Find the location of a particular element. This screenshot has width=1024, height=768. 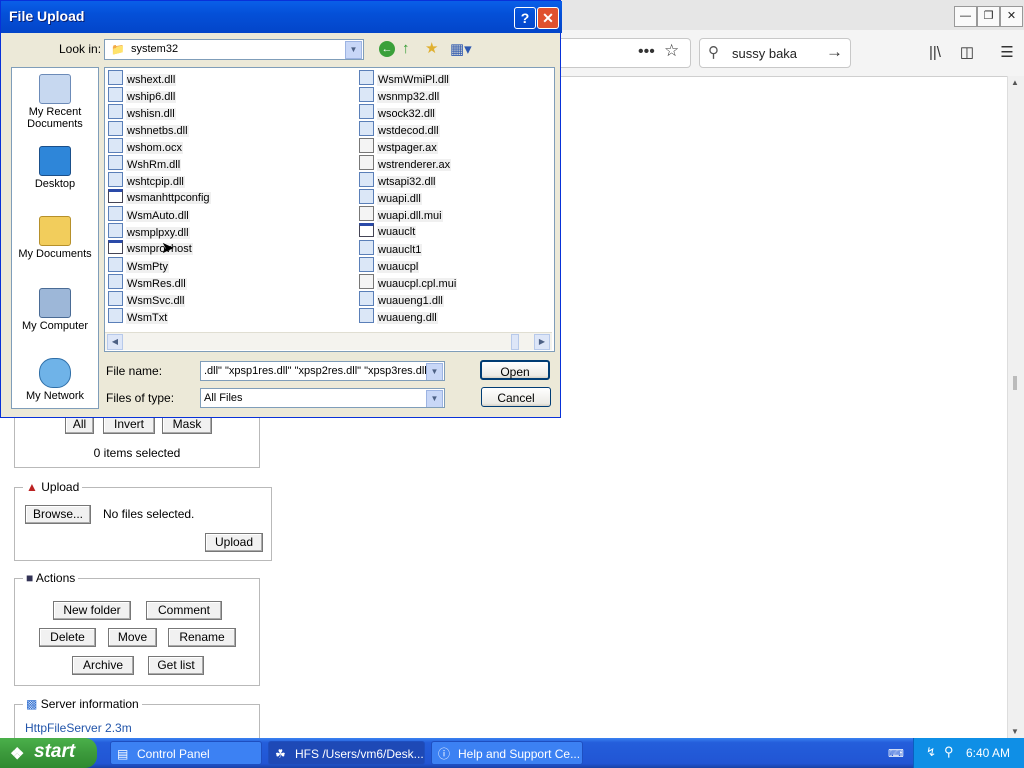

file-item: wshext.dll is located at coordinates (142, 78).